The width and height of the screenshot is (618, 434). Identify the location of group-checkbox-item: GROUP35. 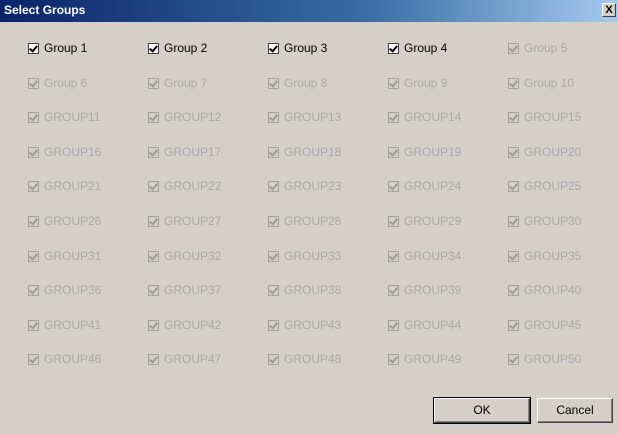
(563, 259).